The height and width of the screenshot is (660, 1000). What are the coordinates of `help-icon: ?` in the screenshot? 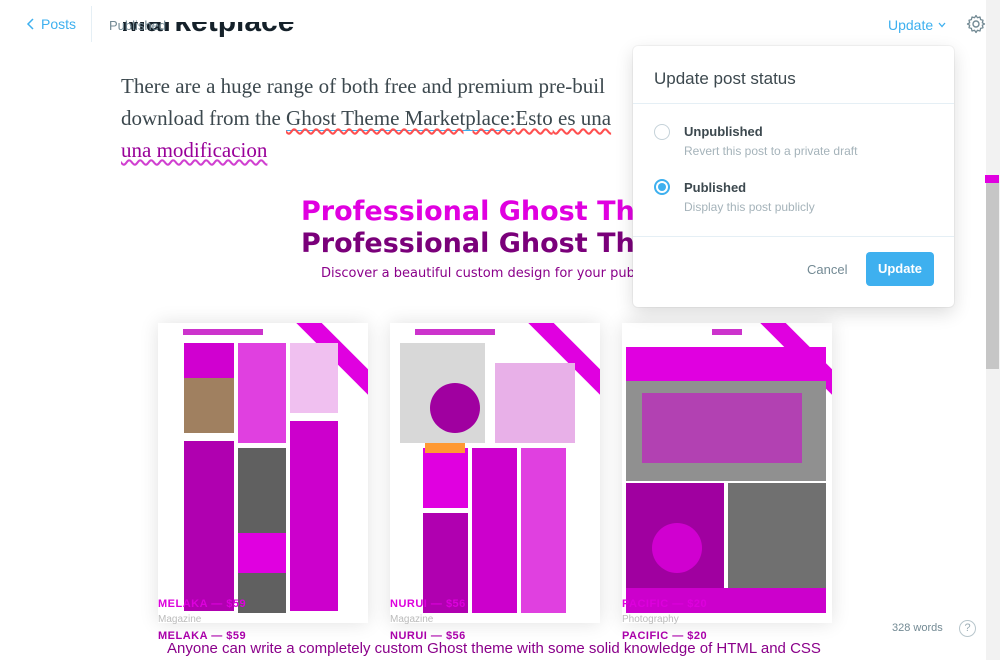 It's located at (967, 628).